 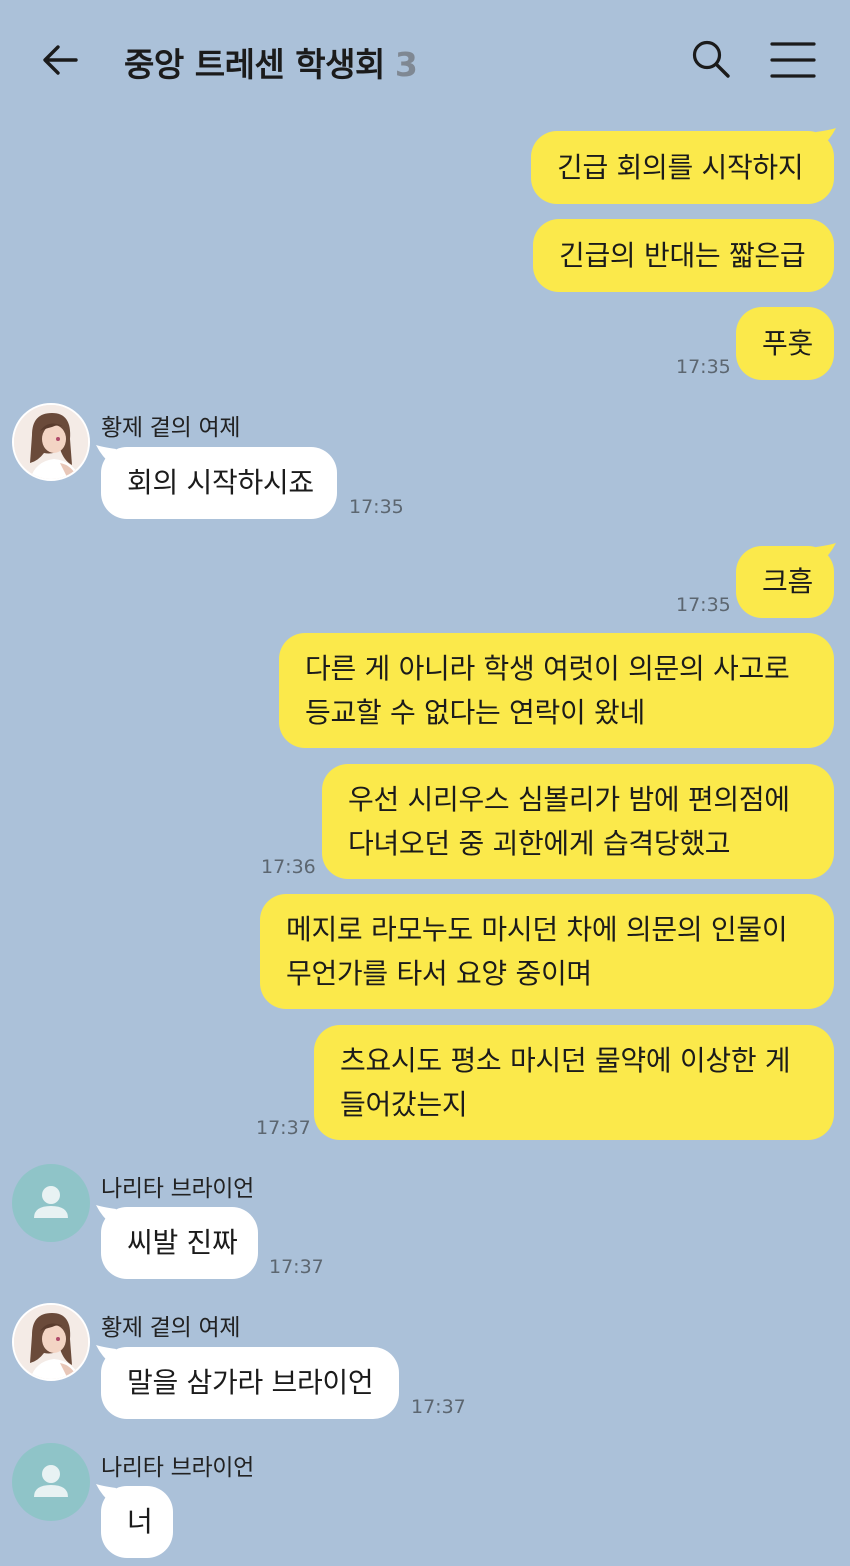 I want to click on message-bubble: 크흠, so click(x=785, y=582).